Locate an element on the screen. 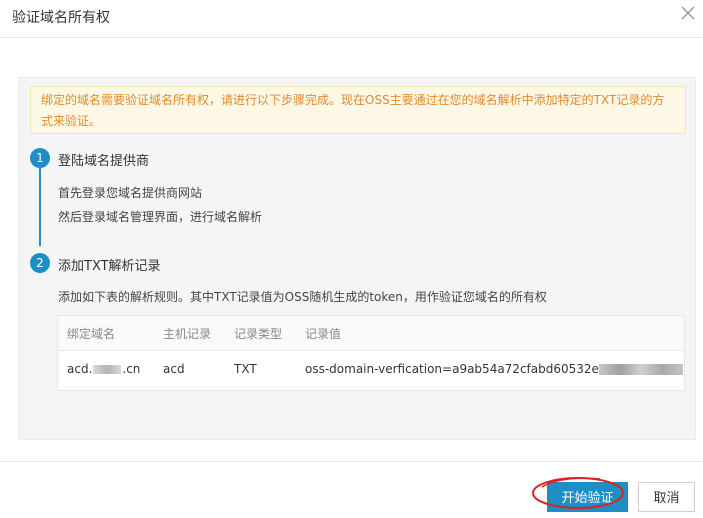 The width and height of the screenshot is (703, 518). step-connector-line is located at coordinates (40, 207).